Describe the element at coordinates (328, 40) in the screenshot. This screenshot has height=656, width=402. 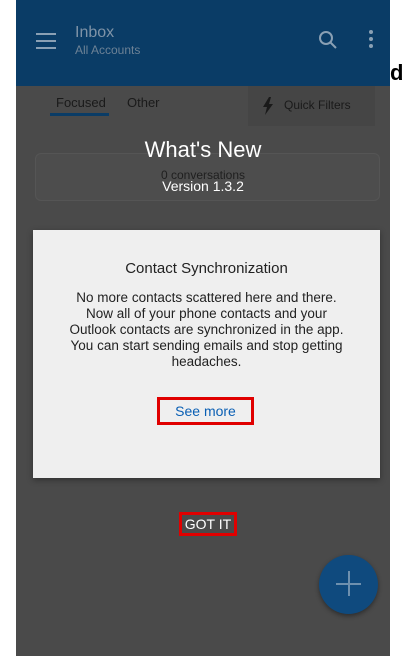
I see `search-icon` at that location.